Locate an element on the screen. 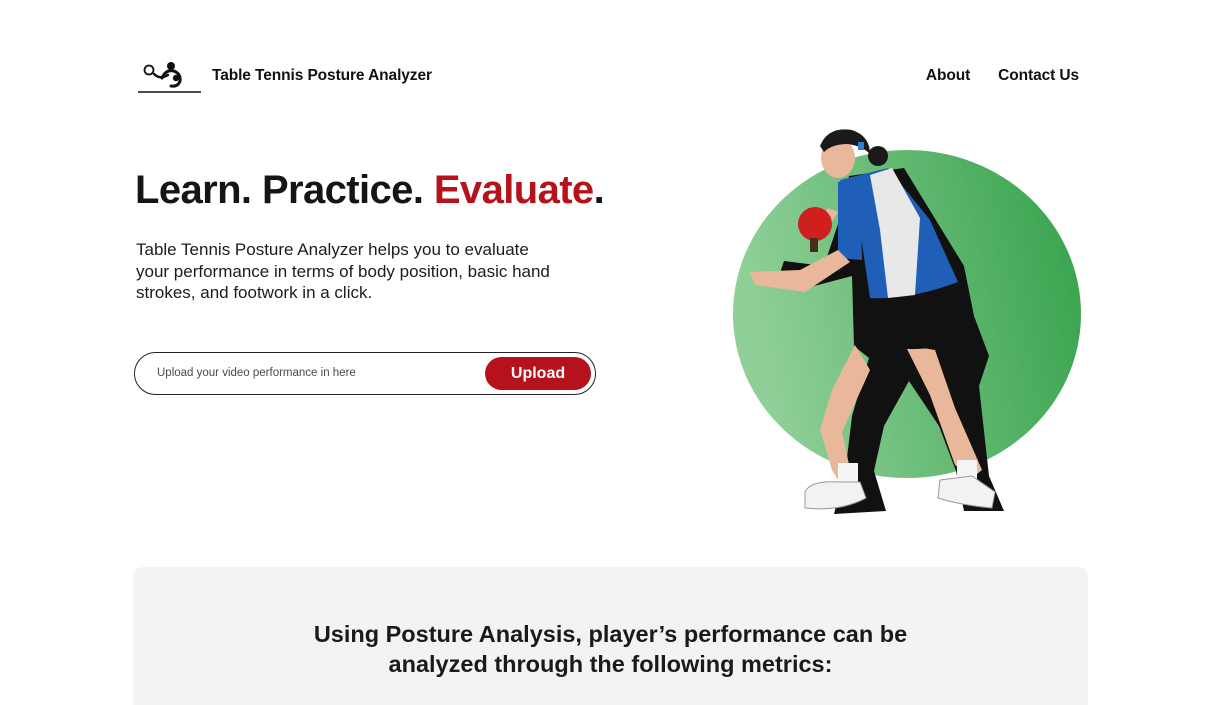 The height and width of the screenshot is (705, 1227). upload-bar: Upload is located at coordinates (365, 373).